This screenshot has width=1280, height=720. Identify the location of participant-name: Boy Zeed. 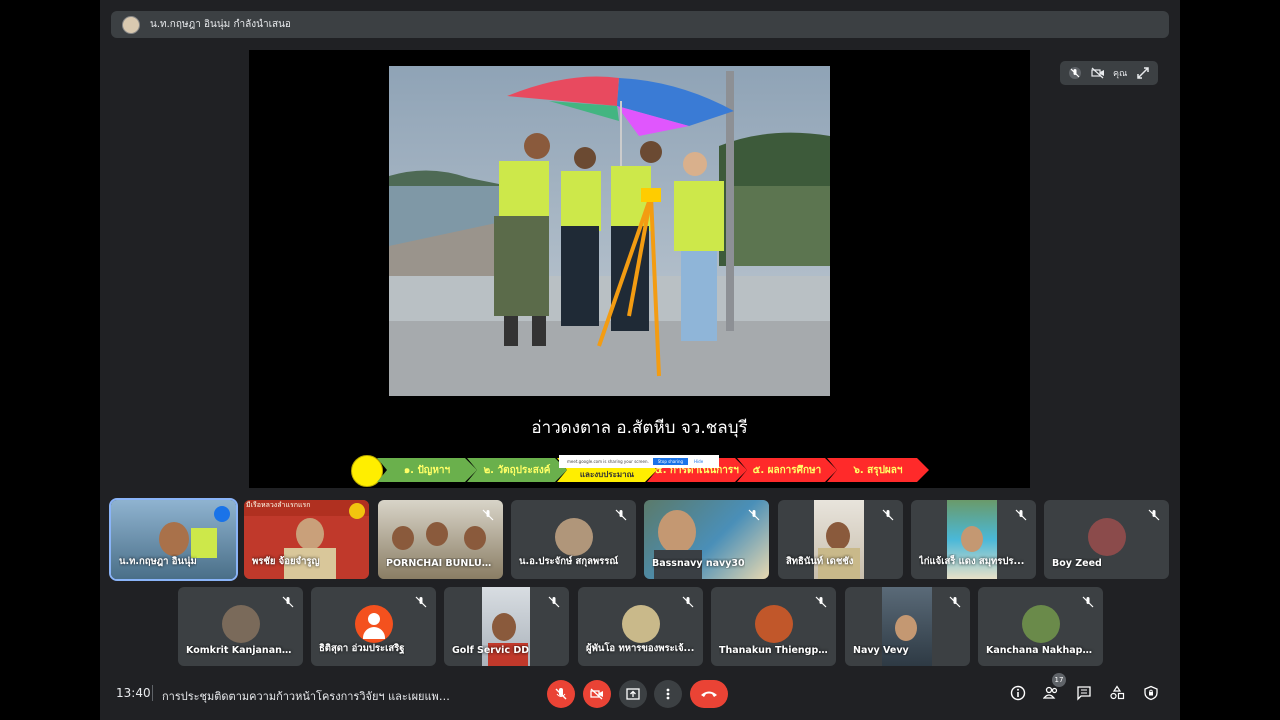
(1077, 563).